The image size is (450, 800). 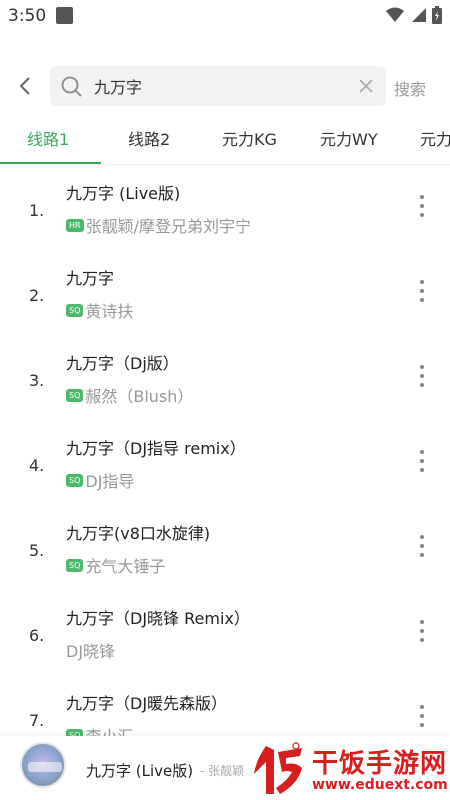 What do you see at coordinates (380, 785) in the screenshot?
I see `watermark-url: www.eduext.com` at bounding box center [380, 785].